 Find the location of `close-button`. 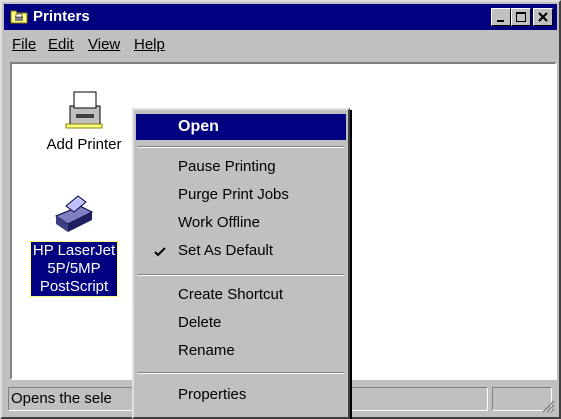

close-button is located at coordinates (543, 17).